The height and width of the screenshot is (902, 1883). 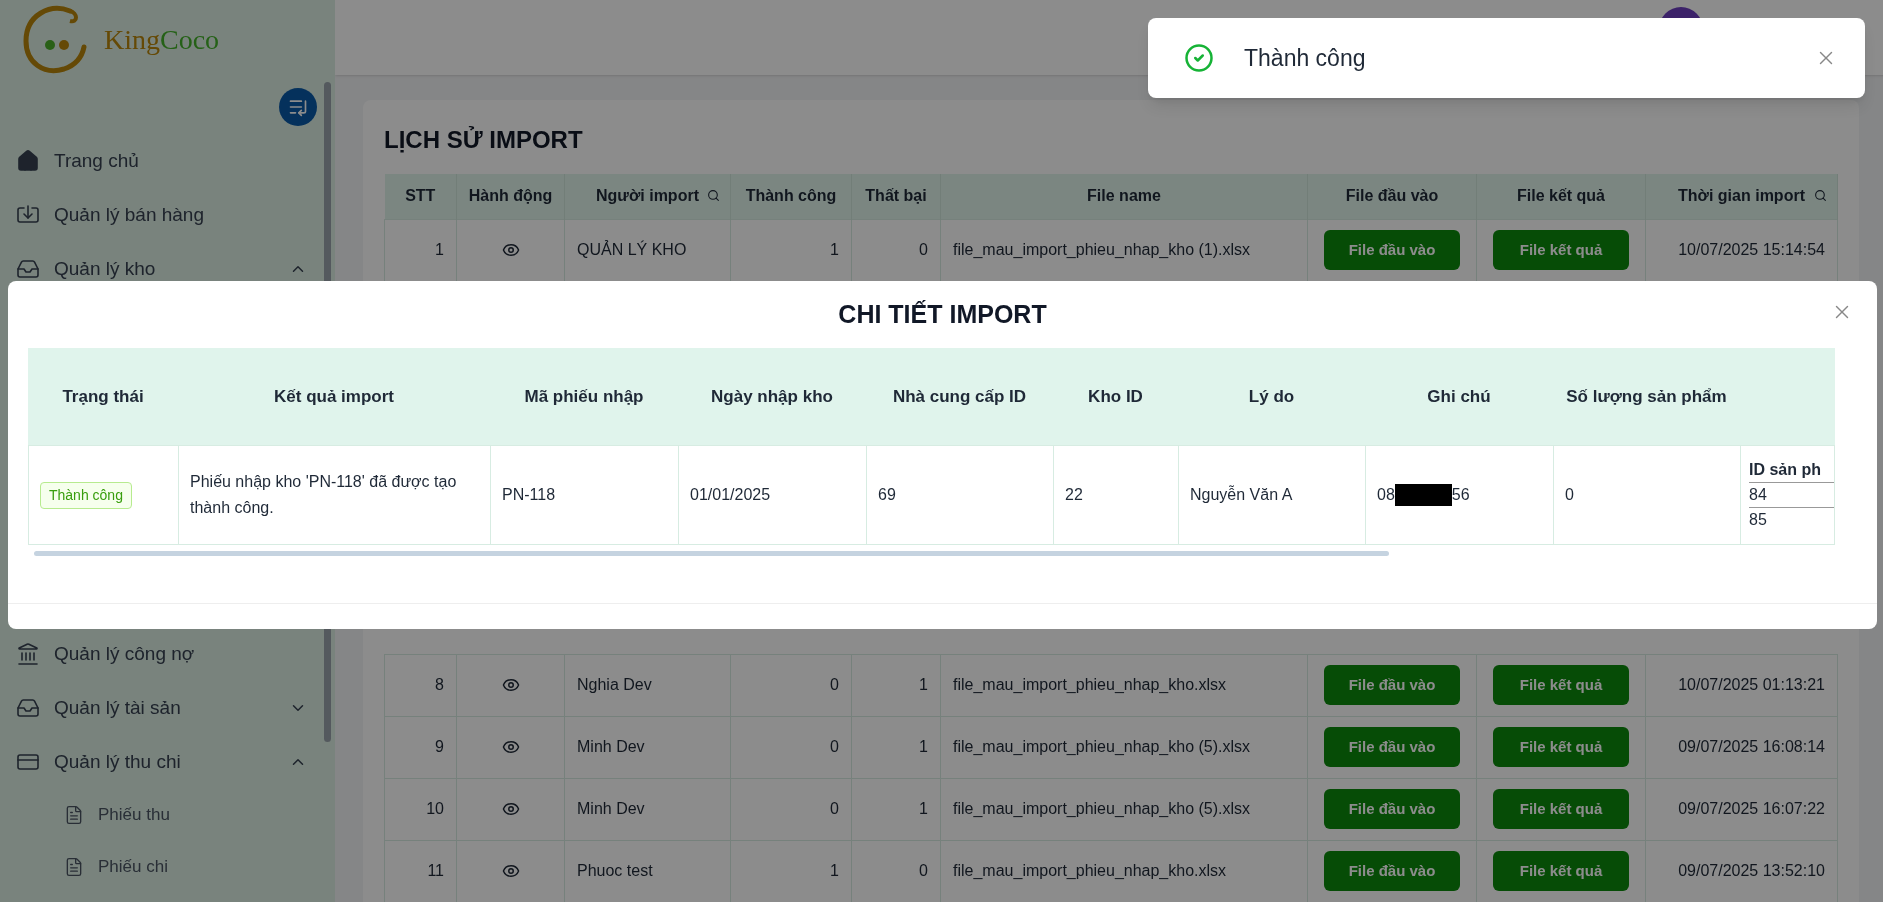 What do you see at coordinates (1758, 520) in the screenshot?
I see `product-id: 85` at bounding box center [1758, 520].